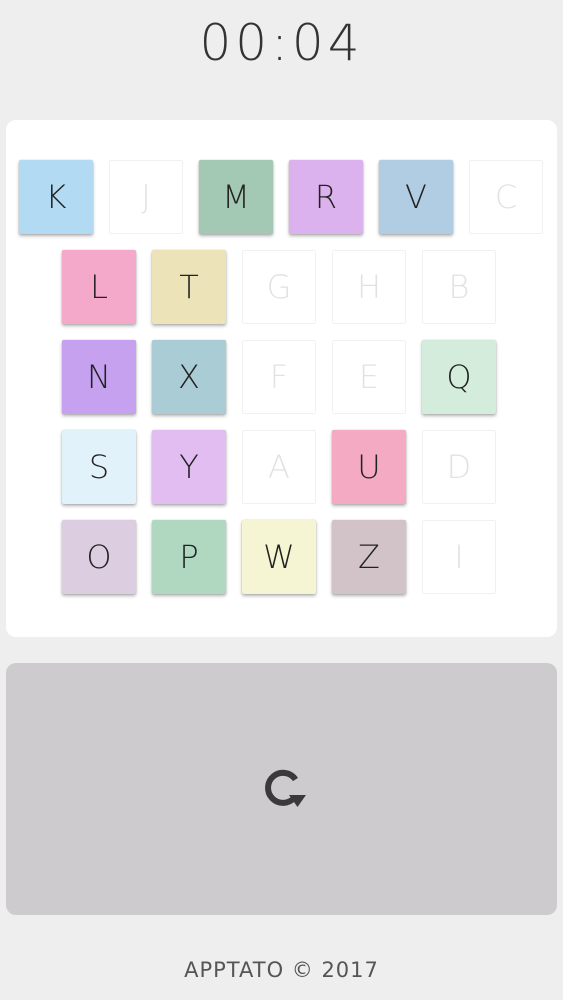  What do you see at coordinates (99, 557) in the screenshot?
I see `letter-tile-o: O` at bounding box center [99, 557].